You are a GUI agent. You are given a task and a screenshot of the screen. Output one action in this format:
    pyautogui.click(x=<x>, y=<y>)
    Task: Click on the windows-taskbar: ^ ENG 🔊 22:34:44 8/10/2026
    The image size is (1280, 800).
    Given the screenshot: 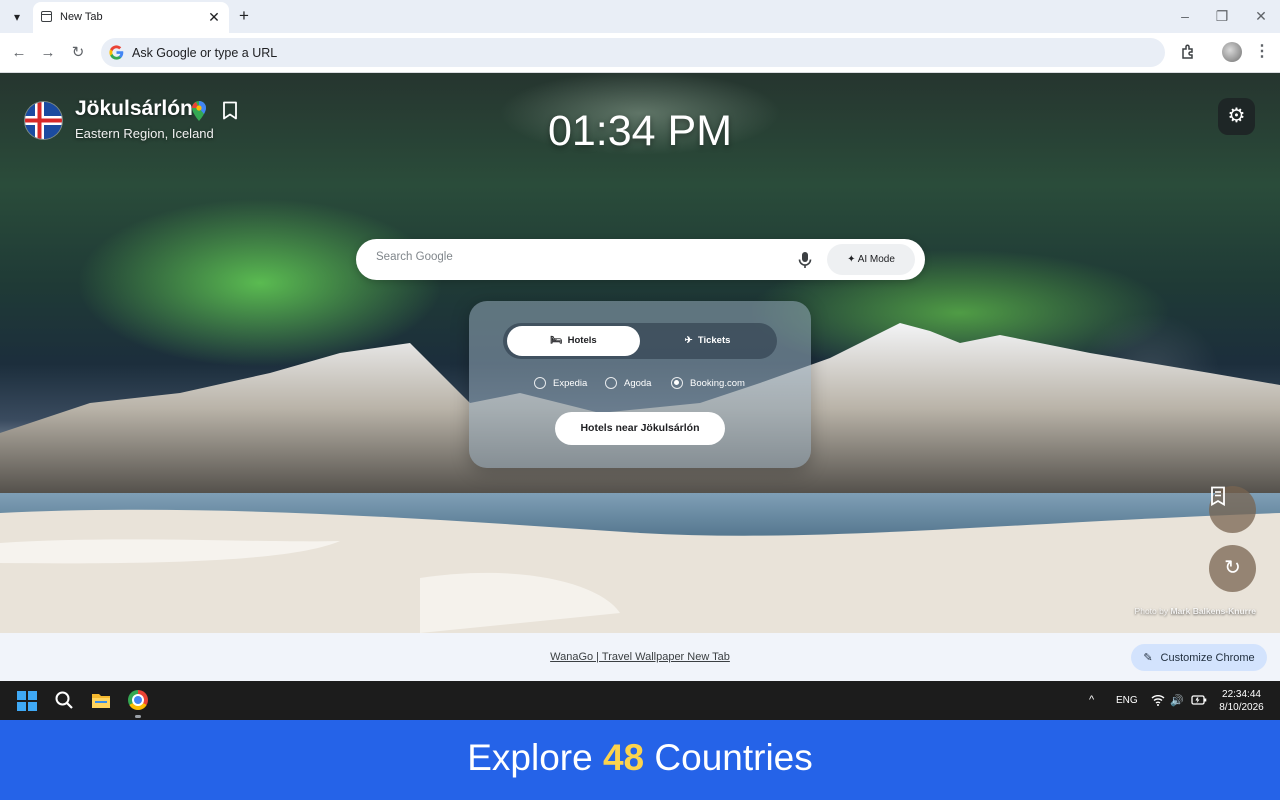 What is the action you would take?
    pyautogui.click(x=640, y=700)
    